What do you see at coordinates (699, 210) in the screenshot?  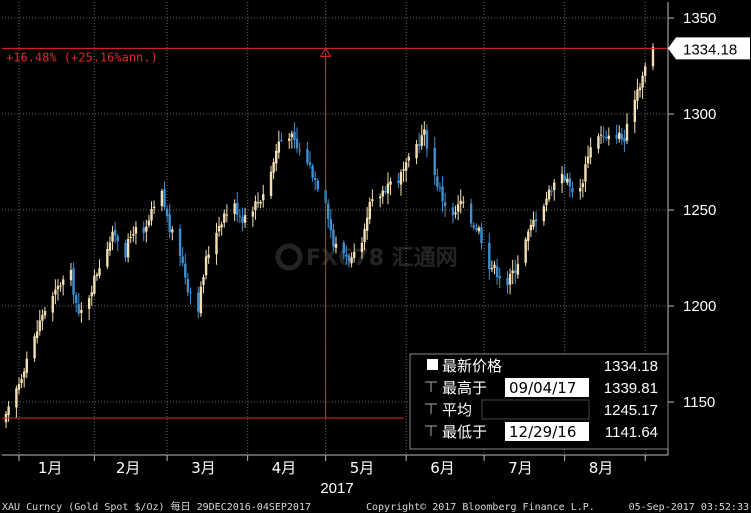 I see `y-tick-label: 1250` at bounding box center [699, 210].